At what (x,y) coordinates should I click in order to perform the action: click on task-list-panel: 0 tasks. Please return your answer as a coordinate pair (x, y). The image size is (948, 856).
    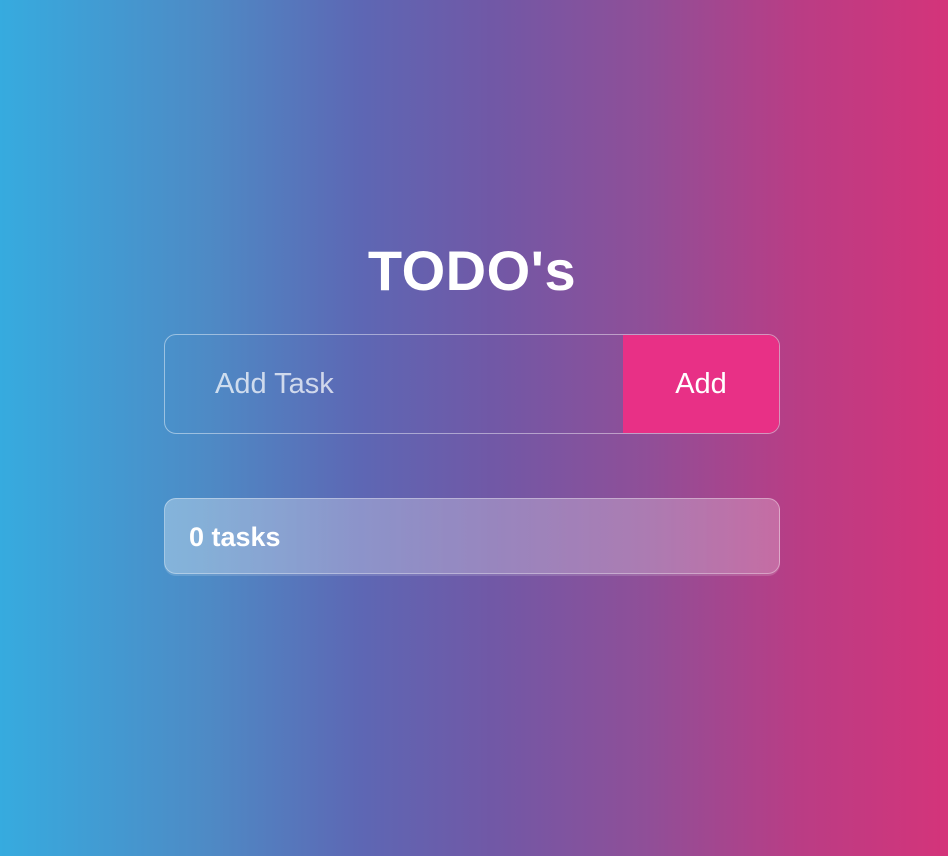
    Looking at the image, I should click on (472, 536).